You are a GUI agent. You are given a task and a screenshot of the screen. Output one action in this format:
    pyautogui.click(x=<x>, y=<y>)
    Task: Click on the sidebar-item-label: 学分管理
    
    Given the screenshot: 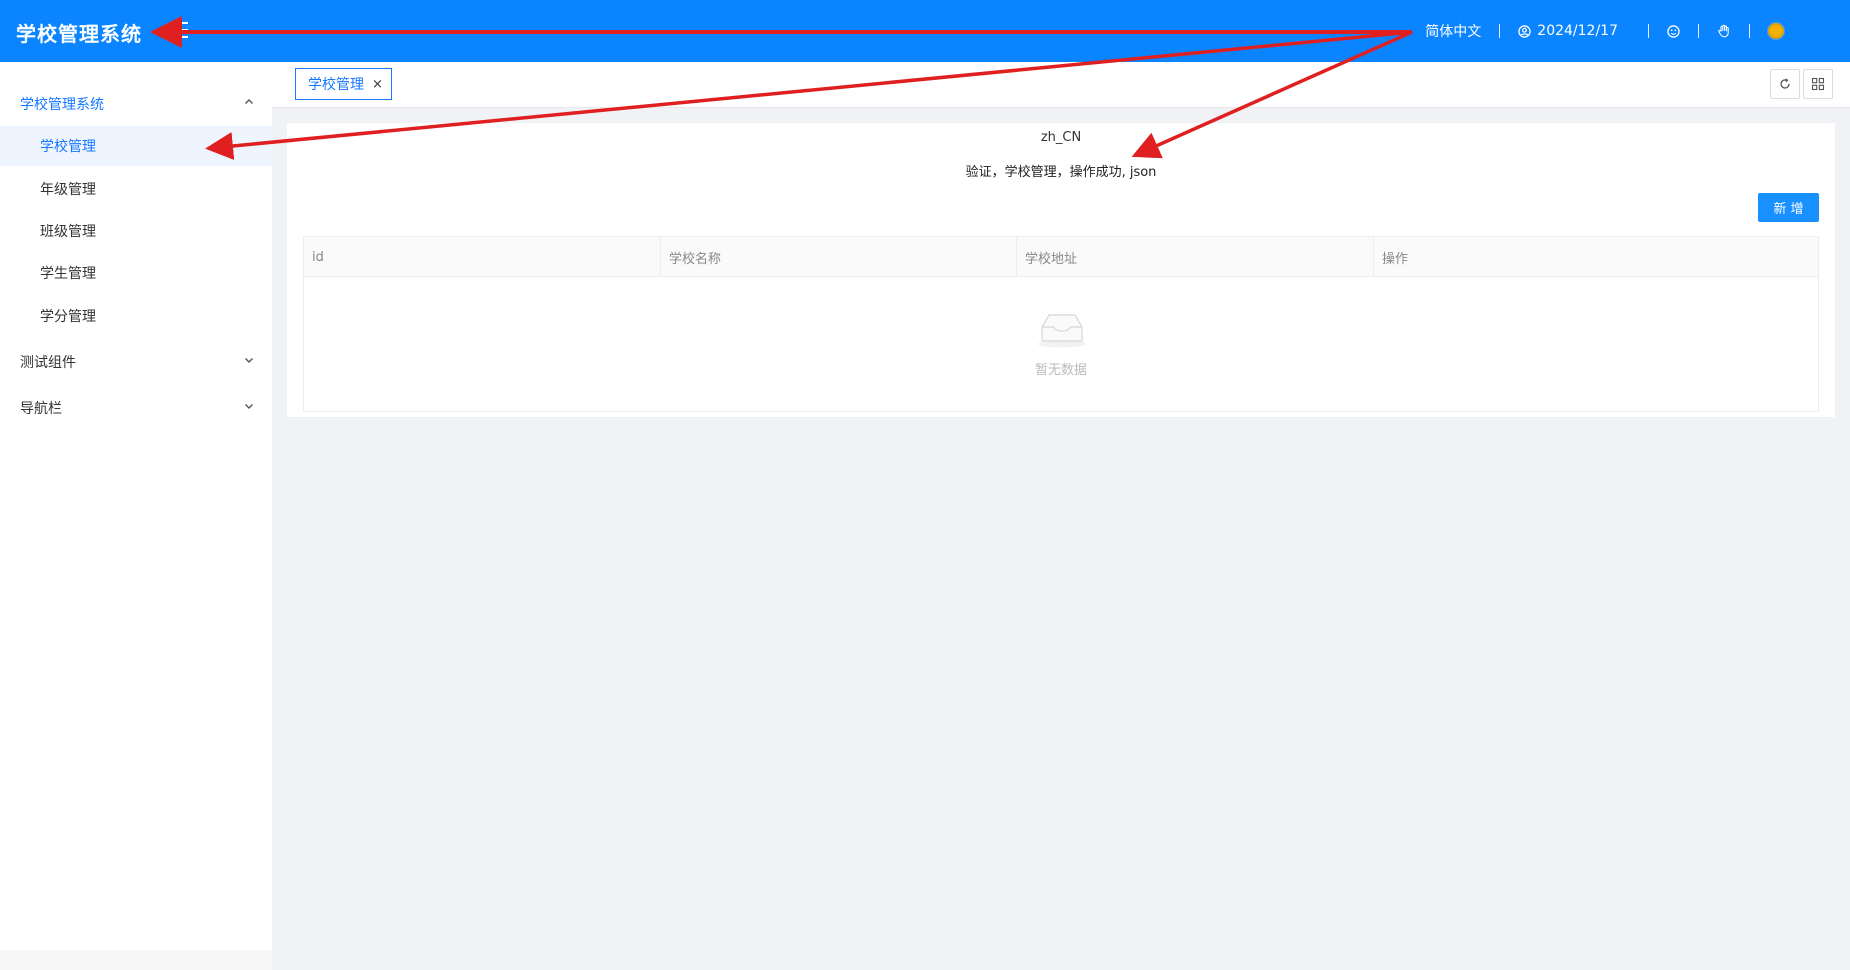 What is the action you would take?
    pyautogui.click(x=68, y=317)
    